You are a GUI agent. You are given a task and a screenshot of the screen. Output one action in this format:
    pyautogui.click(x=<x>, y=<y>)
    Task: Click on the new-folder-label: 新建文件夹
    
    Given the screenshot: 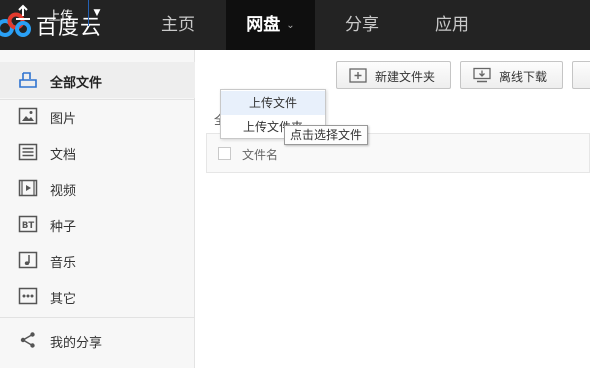 What is the action you would take?
    pyautogui.click(x=405, y=77)
    